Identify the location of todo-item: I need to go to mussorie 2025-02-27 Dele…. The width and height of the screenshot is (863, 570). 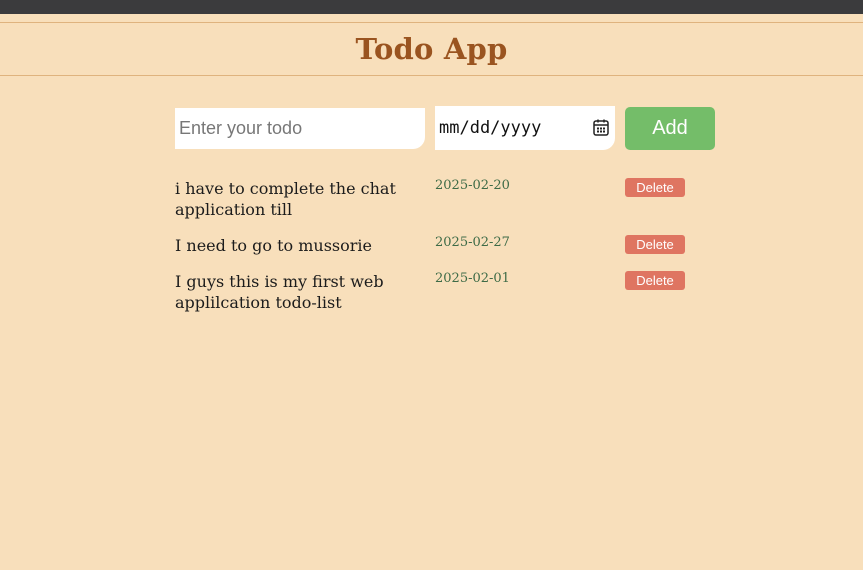
(447, 252).